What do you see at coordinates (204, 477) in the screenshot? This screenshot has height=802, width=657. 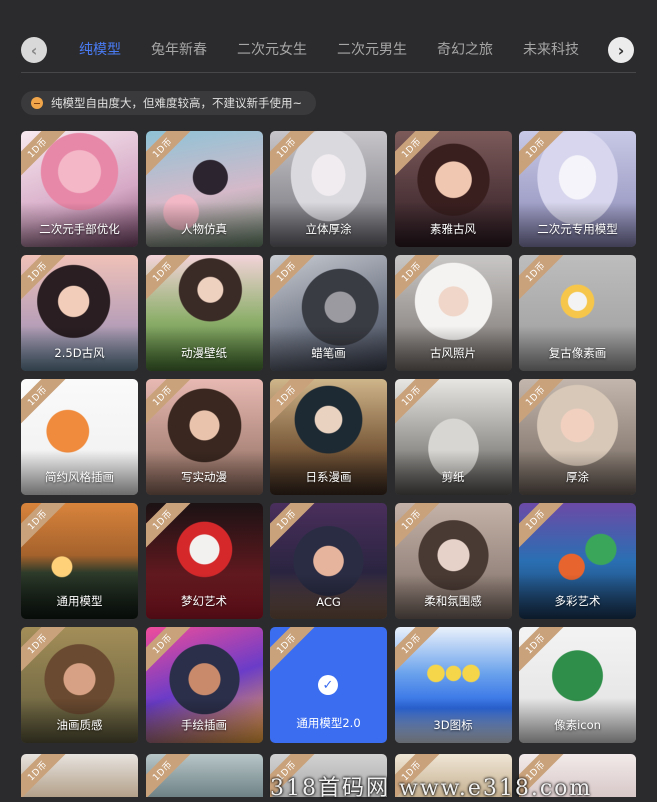 I see `model-name: 写实动漫` at bounding box center [204, 477].